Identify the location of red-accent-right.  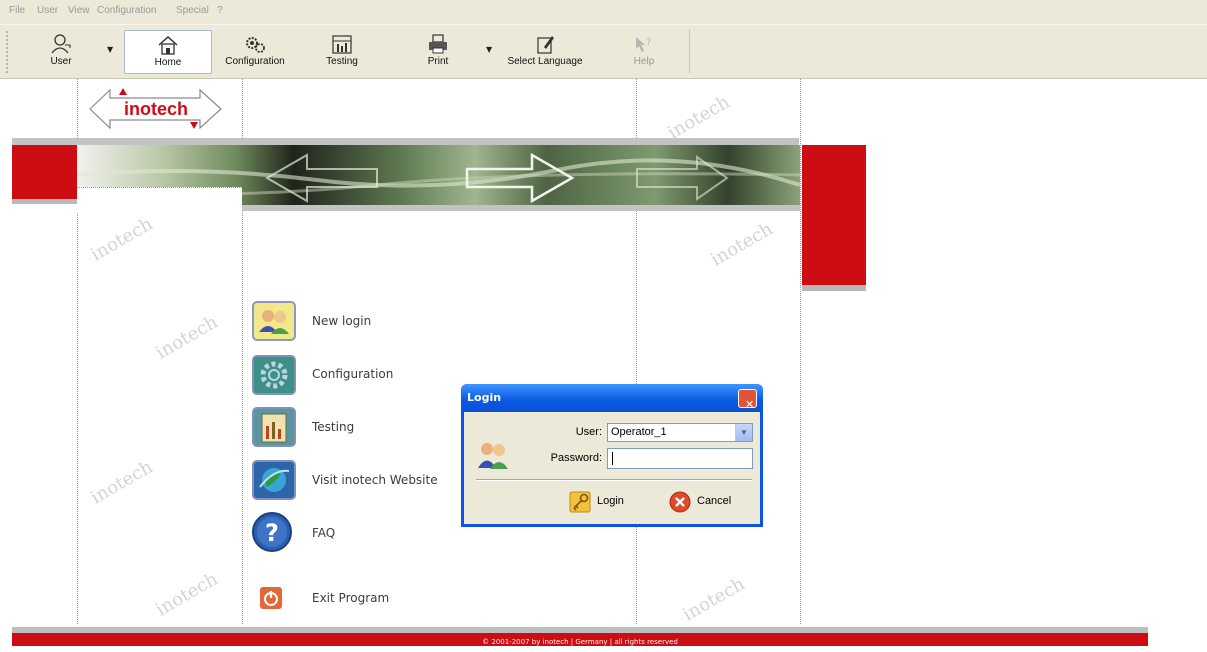
(834, 215).